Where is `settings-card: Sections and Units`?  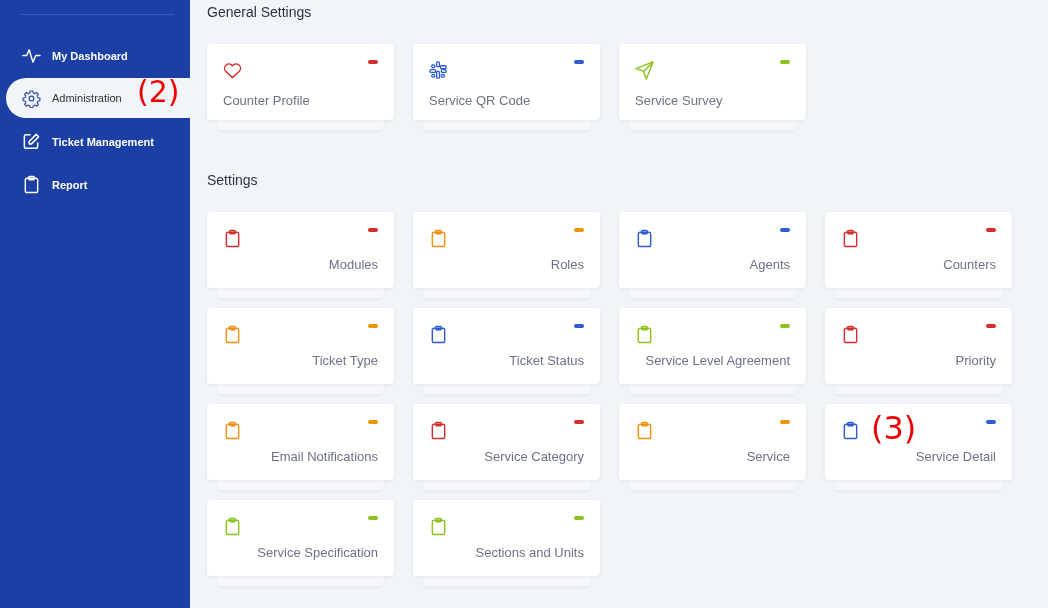
settings-card: Sections and Units is located at coordinates (506, 538).